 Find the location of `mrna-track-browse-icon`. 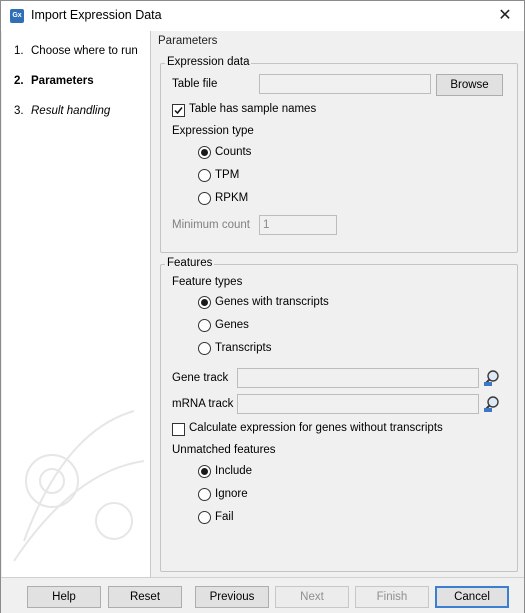

mrna-track-browse-icon is located at coordinates (492, 404).